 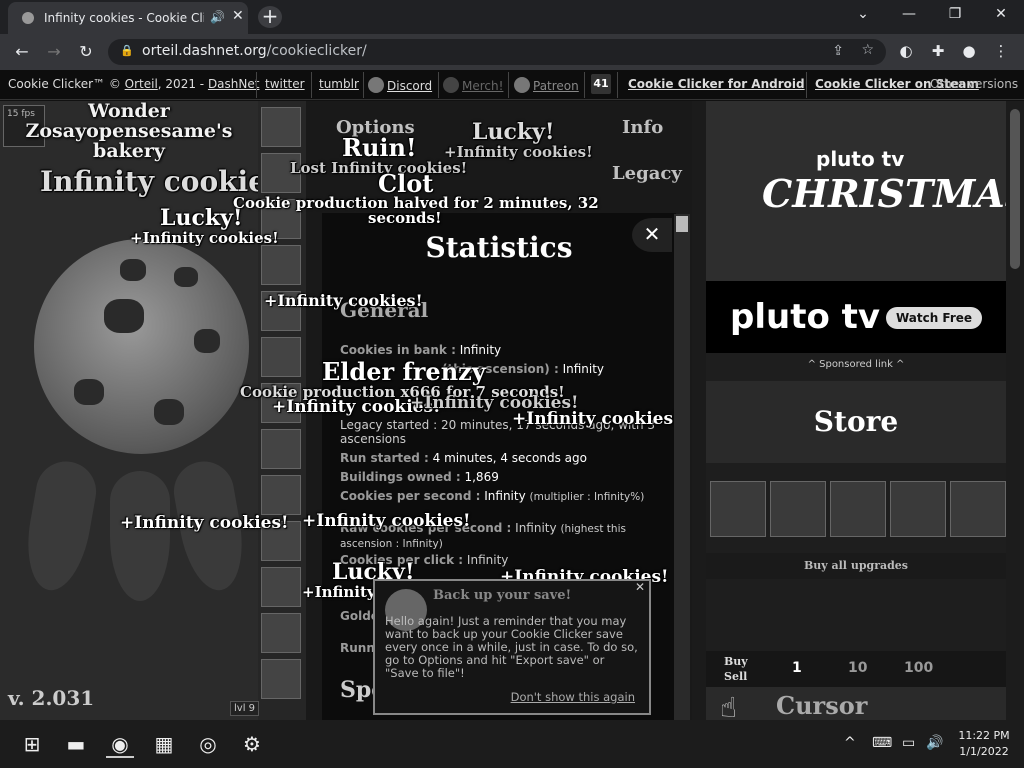 What do you see at coordinates (640, 587) in the screenshot?
I see `close-notification-icon: ✕` at bounding box center [640, 587].